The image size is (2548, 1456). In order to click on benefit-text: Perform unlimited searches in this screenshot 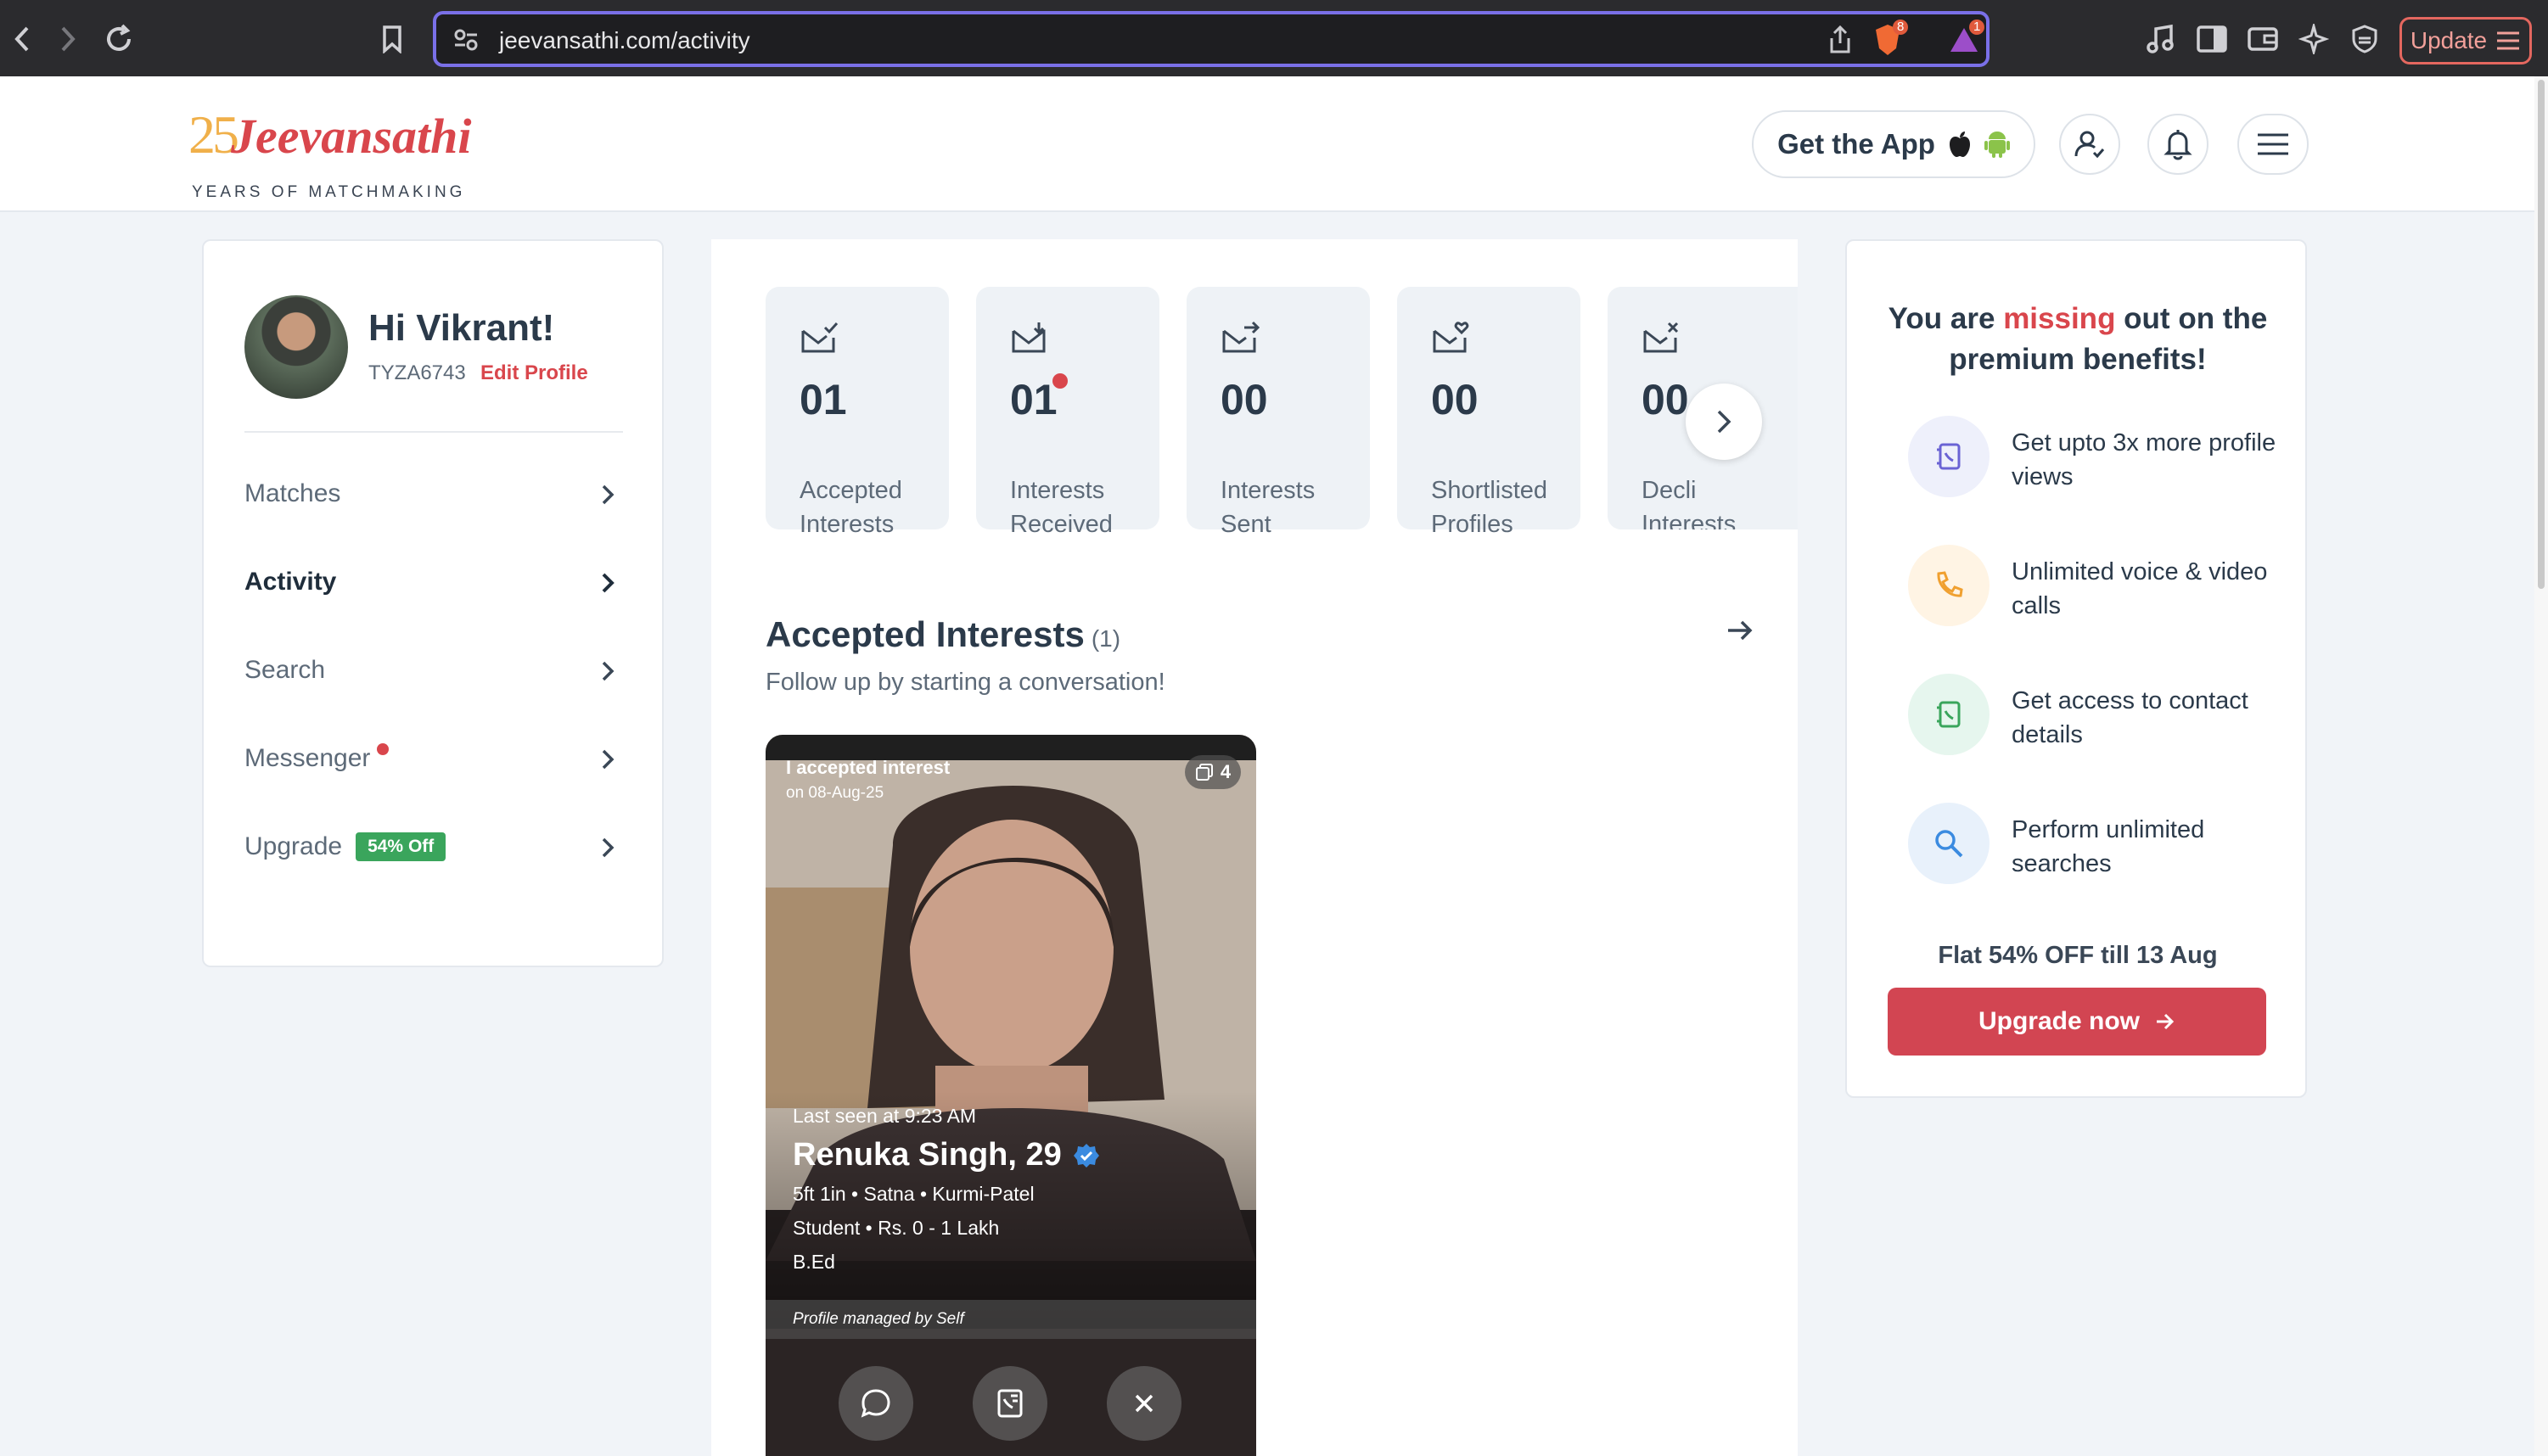, I will do `click(2108, 847)`.